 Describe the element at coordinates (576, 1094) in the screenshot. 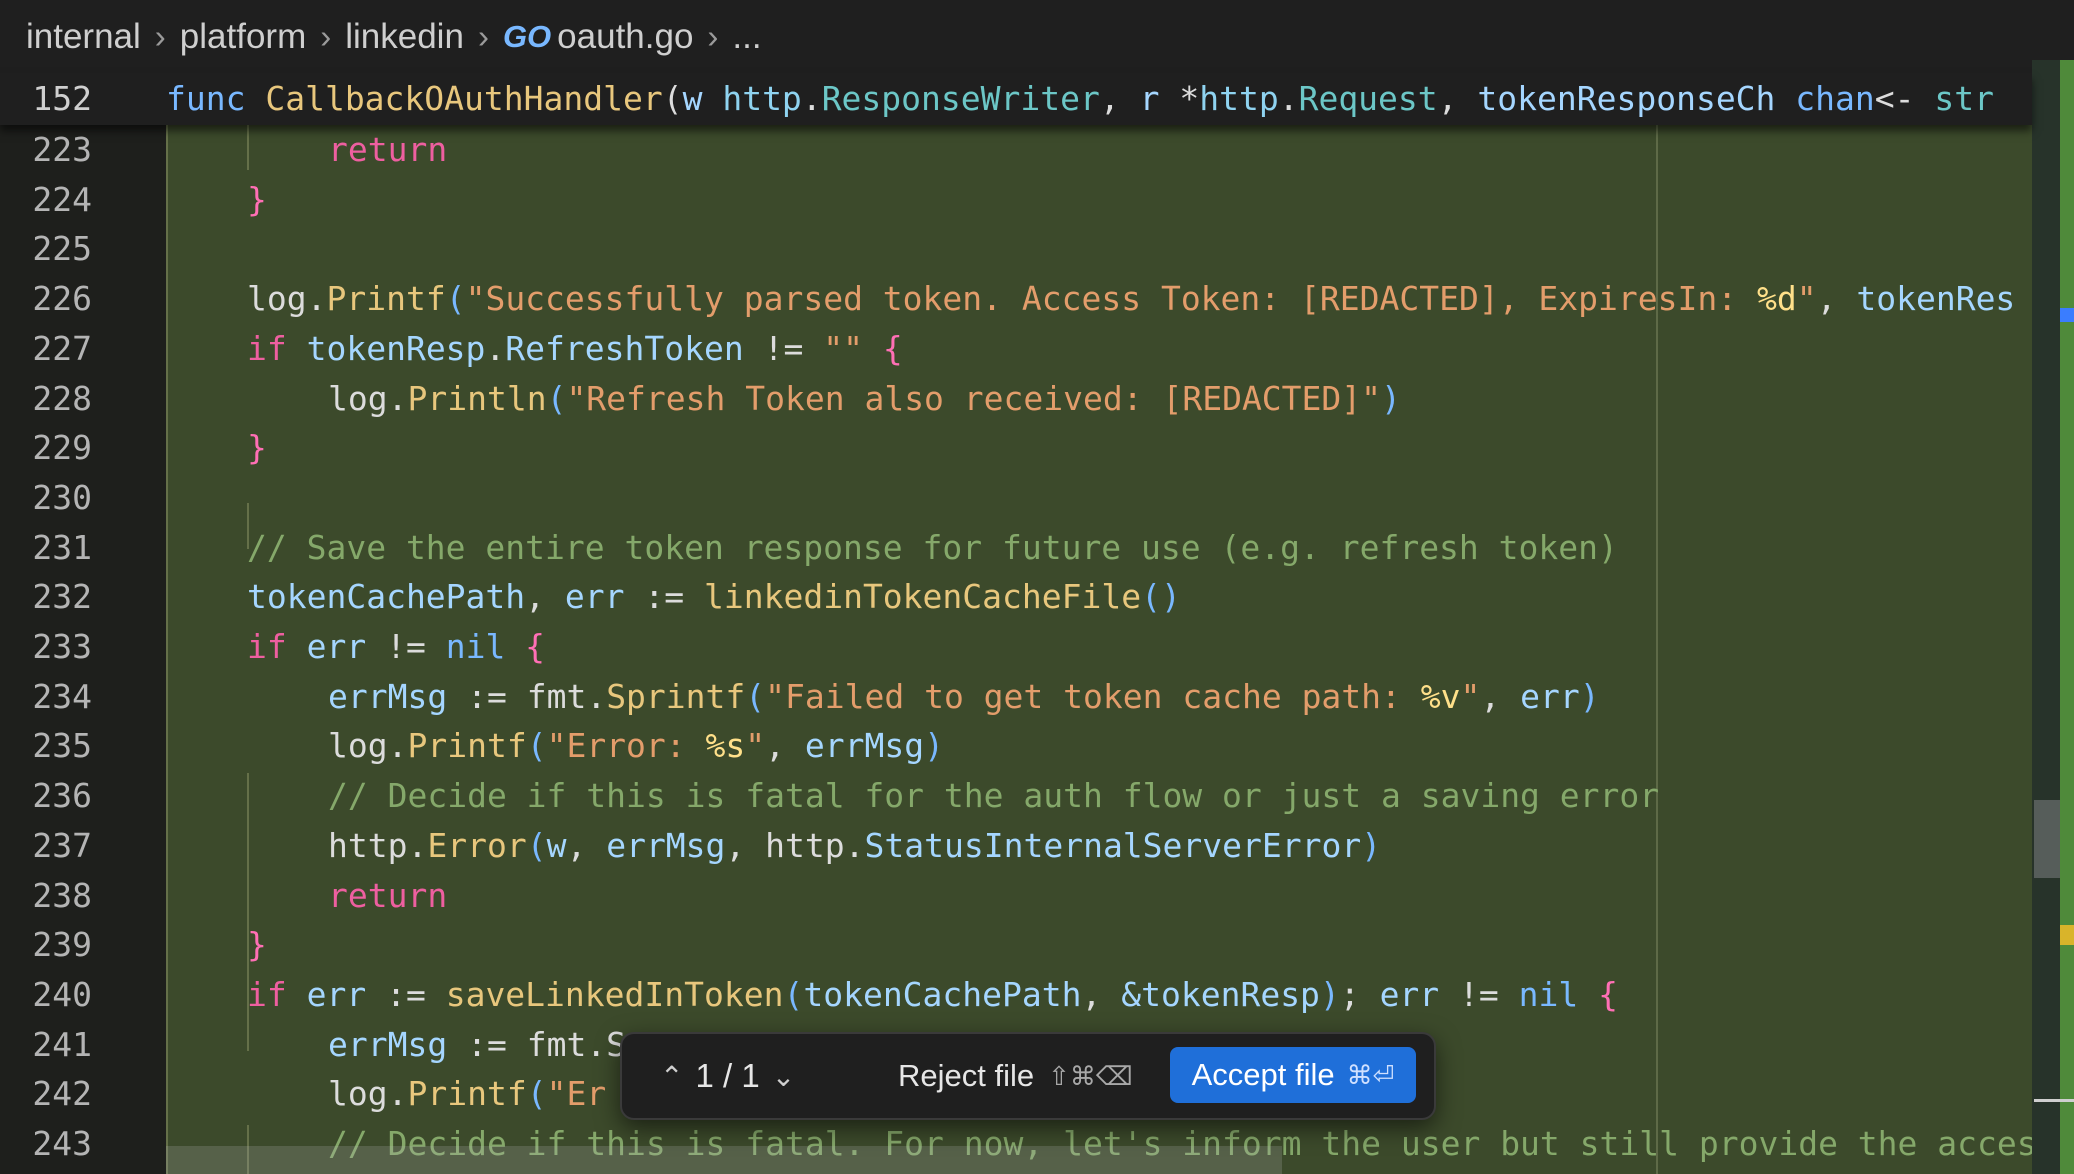

I see `code-token: "Er` at that location.